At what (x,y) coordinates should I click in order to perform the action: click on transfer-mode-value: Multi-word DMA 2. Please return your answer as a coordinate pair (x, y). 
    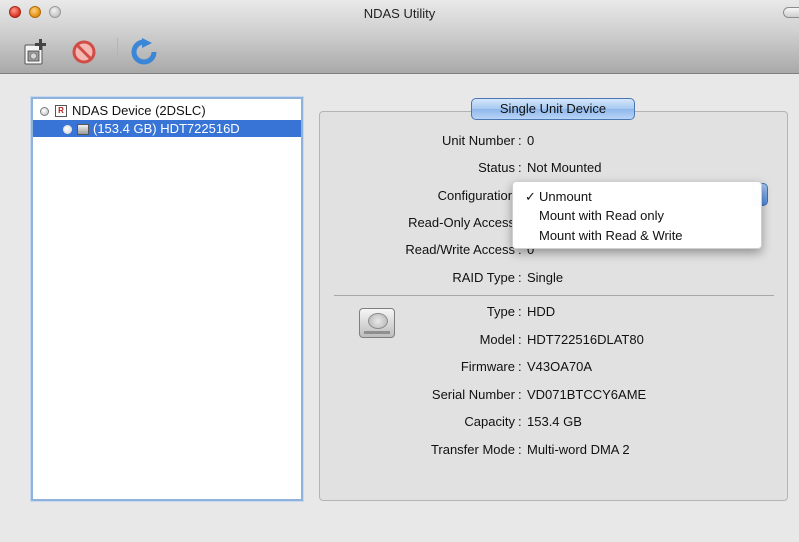
    Looking at the image, I should click on (578, 449).